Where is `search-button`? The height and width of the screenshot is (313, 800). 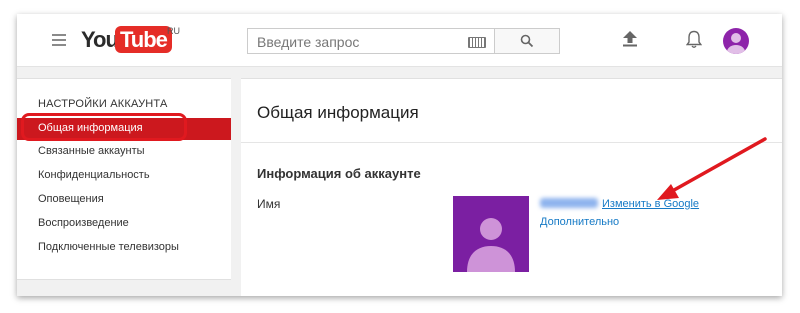
search-button is located at coordinates (527, 41).